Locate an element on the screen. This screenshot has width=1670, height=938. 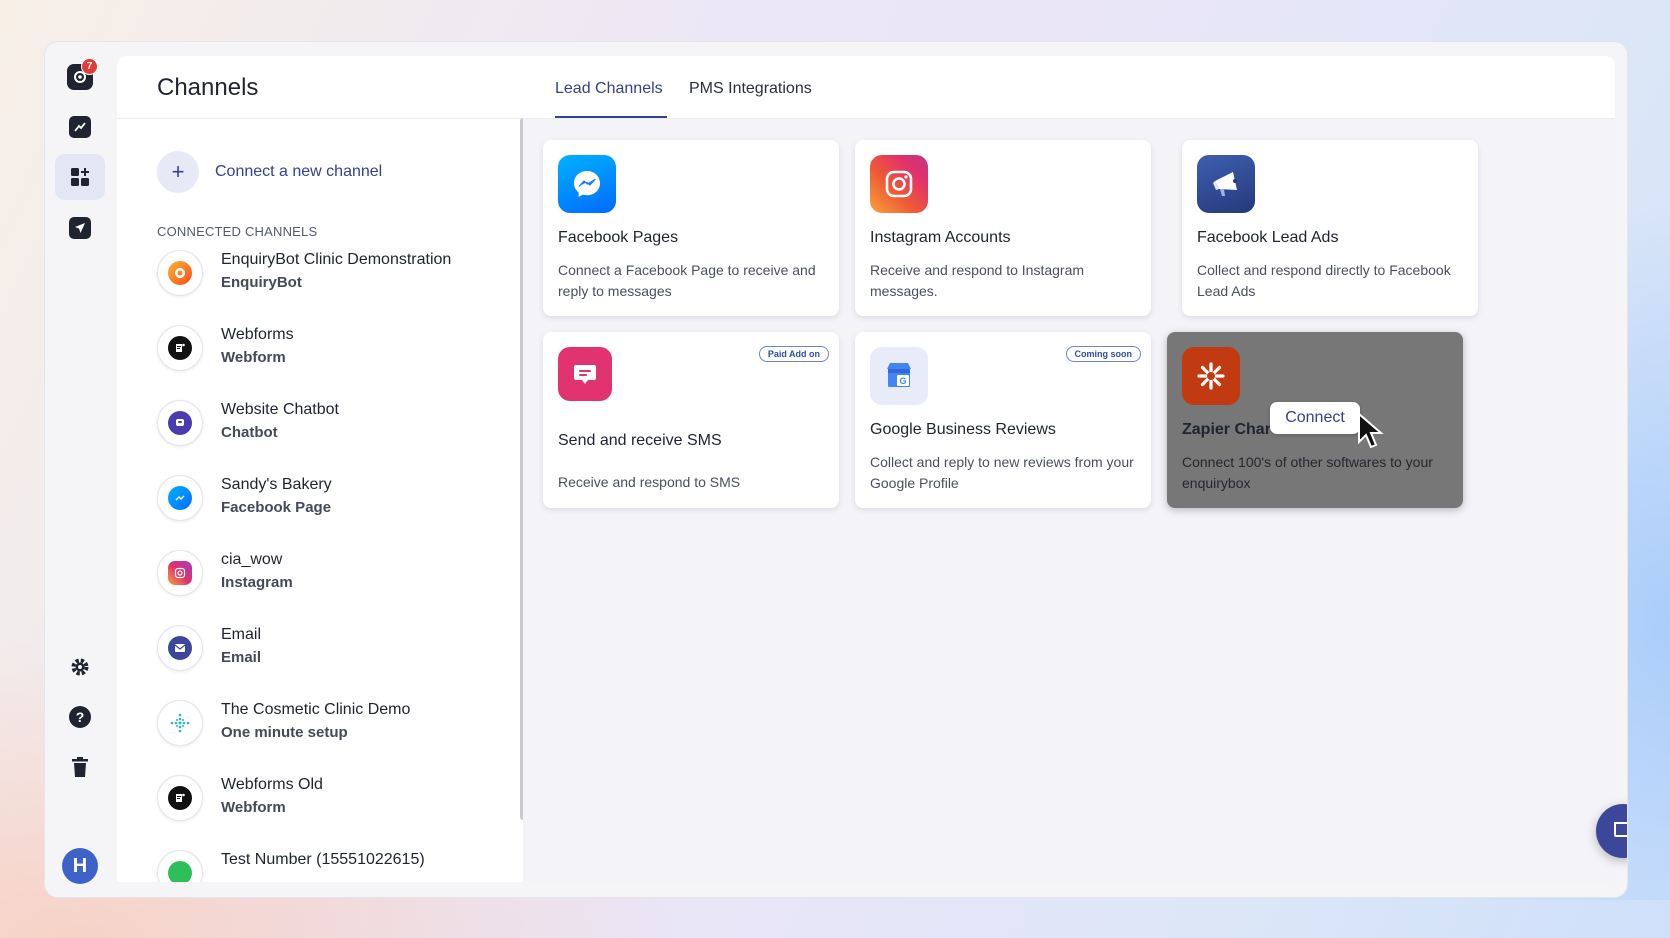
card-description: Receive and respond to SMS is located at coordinates (649, 482).